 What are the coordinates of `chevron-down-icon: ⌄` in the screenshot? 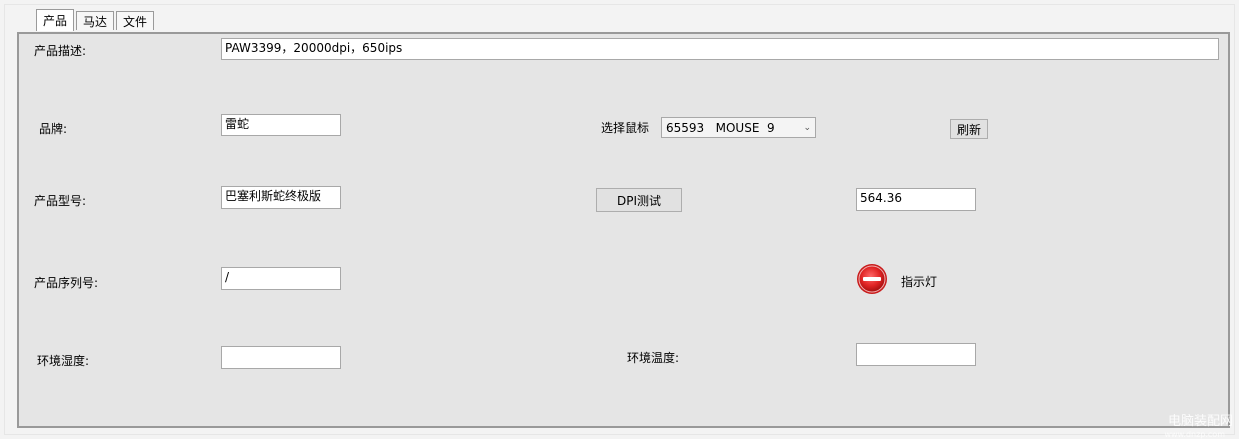 It's located at (807, 127).